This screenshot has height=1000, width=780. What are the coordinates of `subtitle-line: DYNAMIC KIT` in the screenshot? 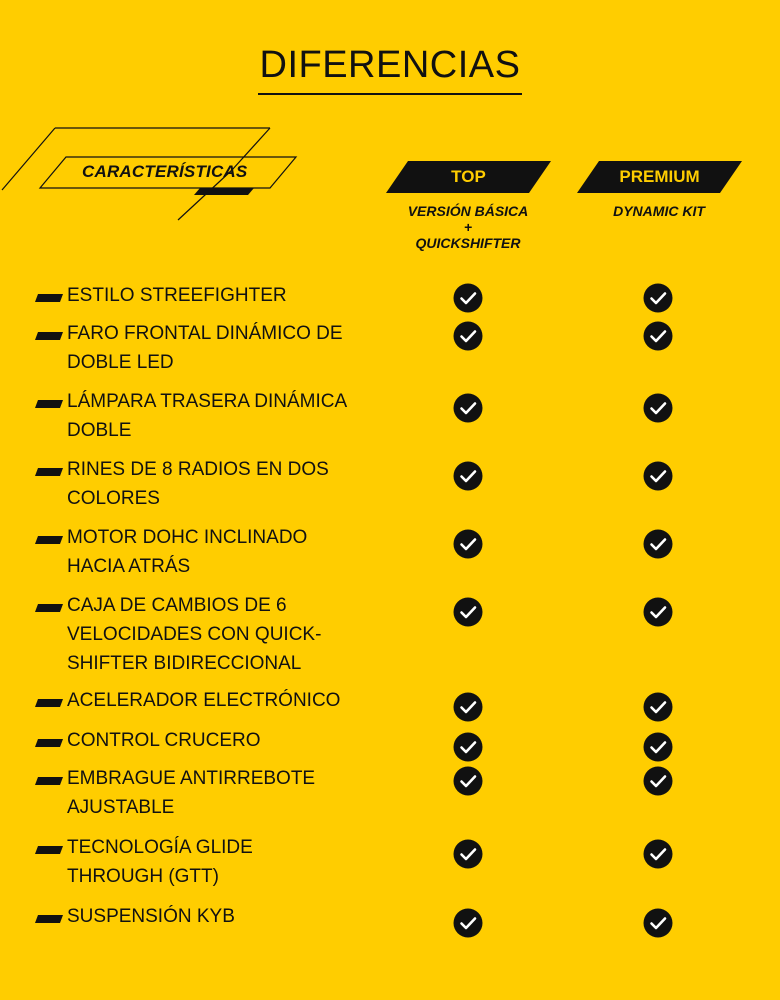 It's located at (659, 211).